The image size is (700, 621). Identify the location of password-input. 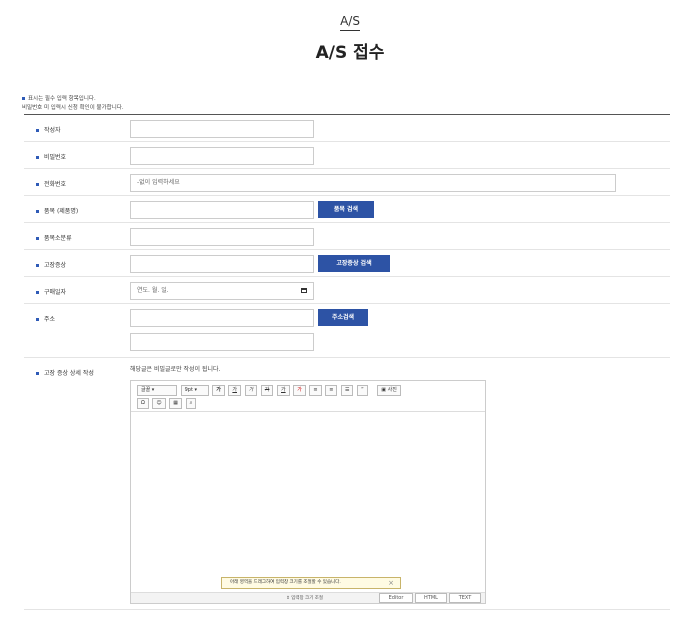
(222, 156).